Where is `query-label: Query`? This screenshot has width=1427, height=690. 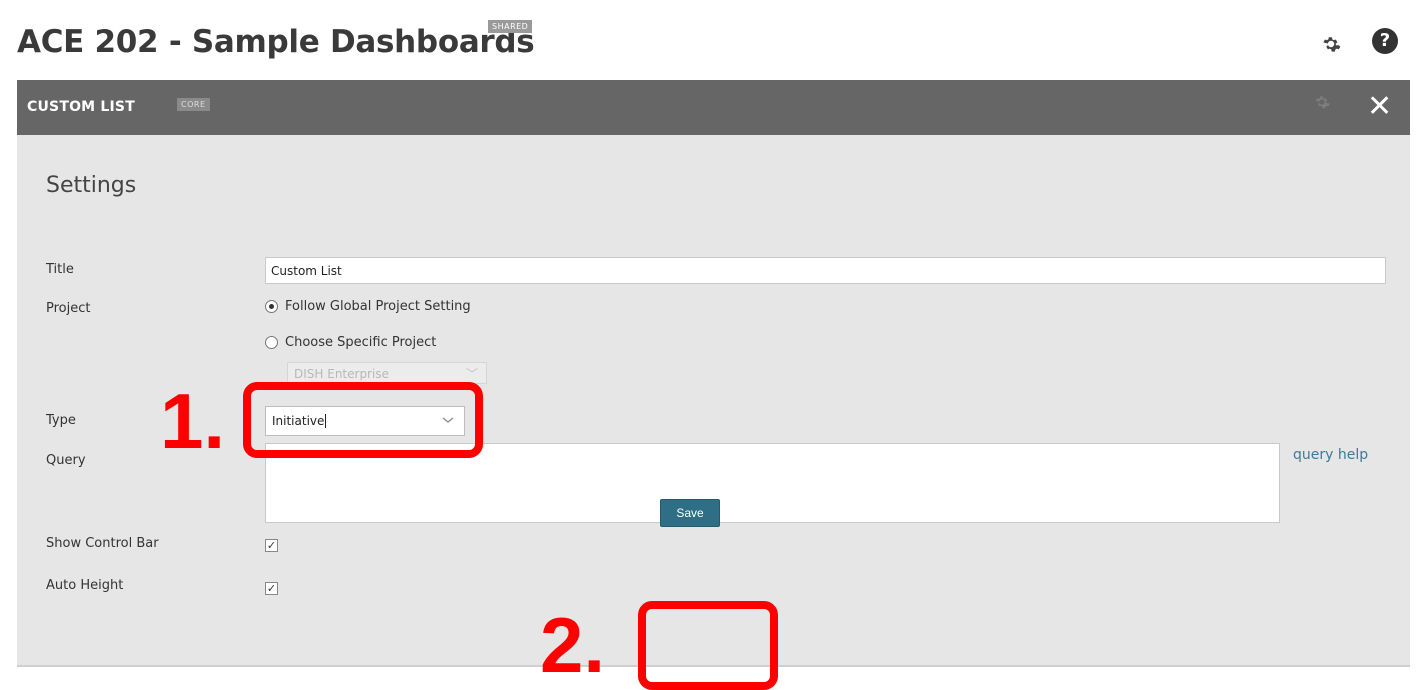
query-label: Query is located at coordinates (66, 460).